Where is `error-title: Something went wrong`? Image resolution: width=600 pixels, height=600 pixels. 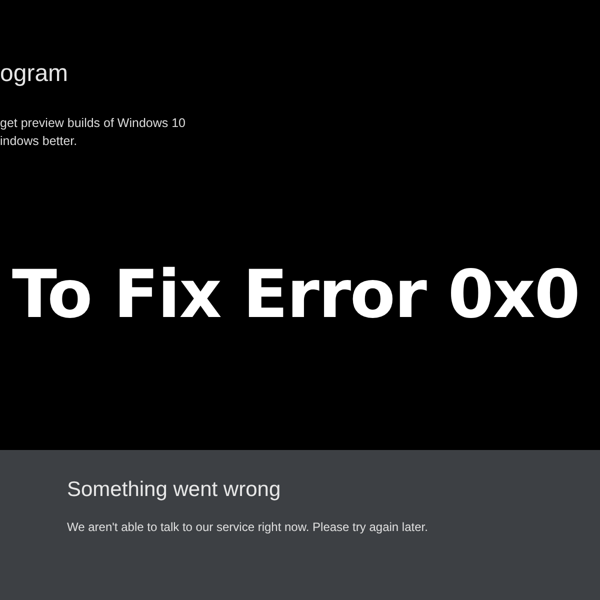 error-title: Something went wrong is located at coordinates (174, 490).